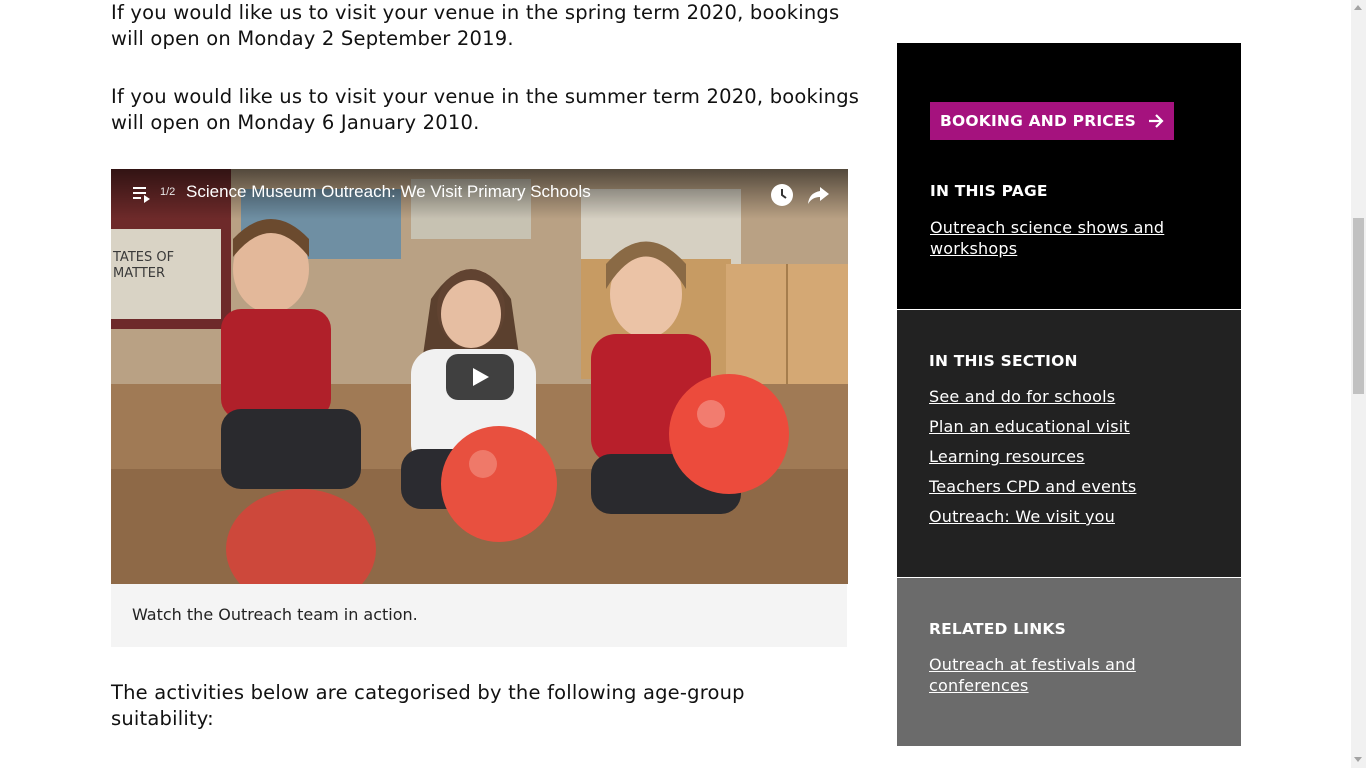  Describe the element at coordinates (143, 194) in the screenshot. I see `playlist-icon` at that location.